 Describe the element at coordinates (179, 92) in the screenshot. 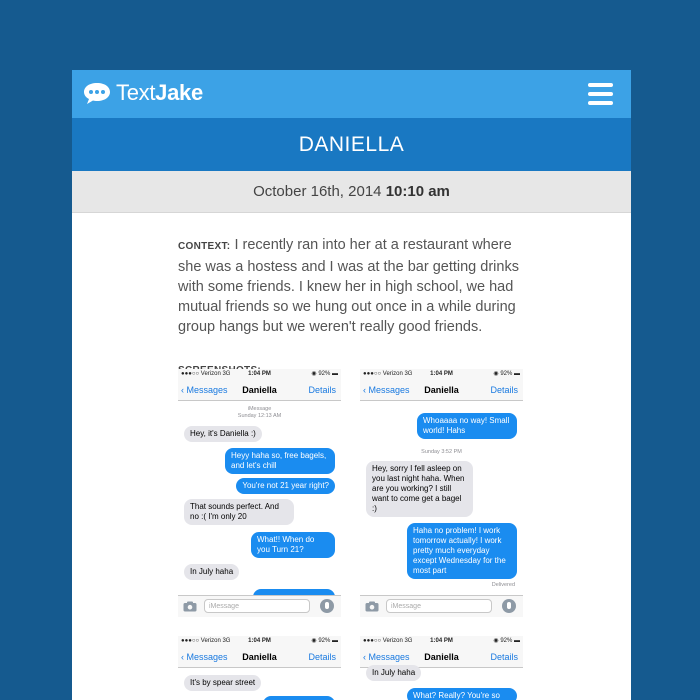

I see `brand-bold: Jake` at that location.